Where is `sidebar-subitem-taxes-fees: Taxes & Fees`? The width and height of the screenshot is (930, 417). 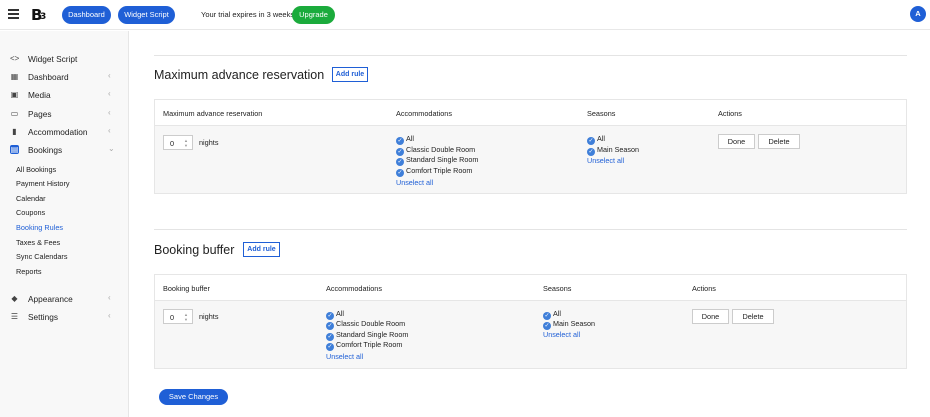
sidebar-subitem-taxes-fees: Taxes & Fees is located at coordinates (38, 242).